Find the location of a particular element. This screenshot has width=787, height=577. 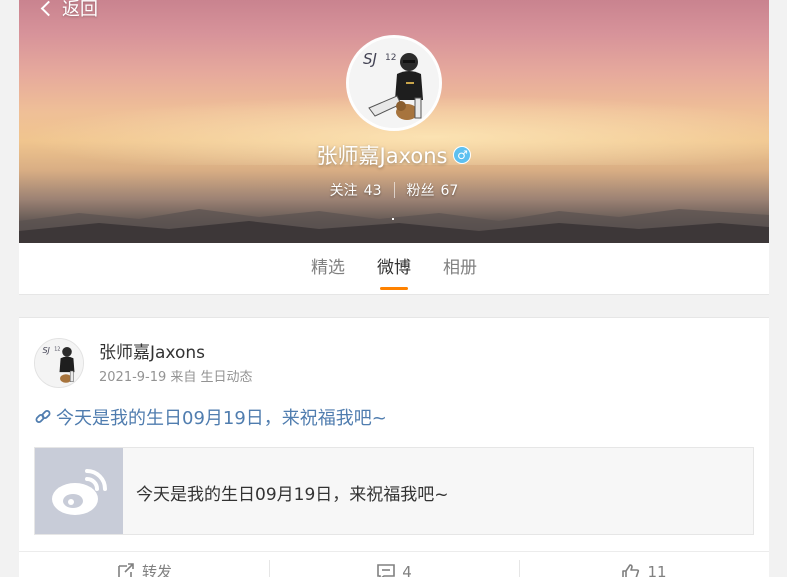

post-text: 今天是我的生日09月19日，来祝福我吧~ is located at coordinates (210, 417).